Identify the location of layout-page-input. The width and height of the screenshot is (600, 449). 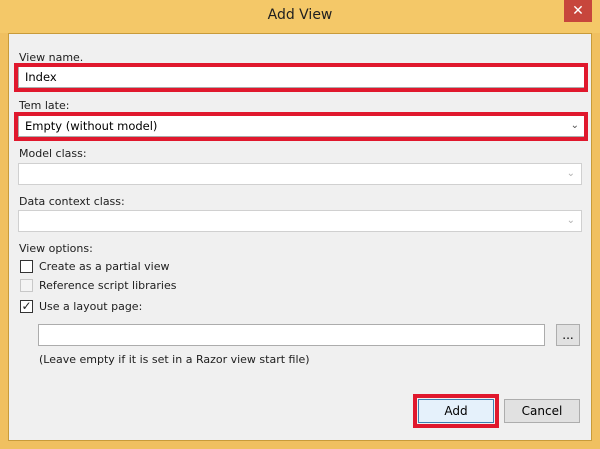
(291, 335).